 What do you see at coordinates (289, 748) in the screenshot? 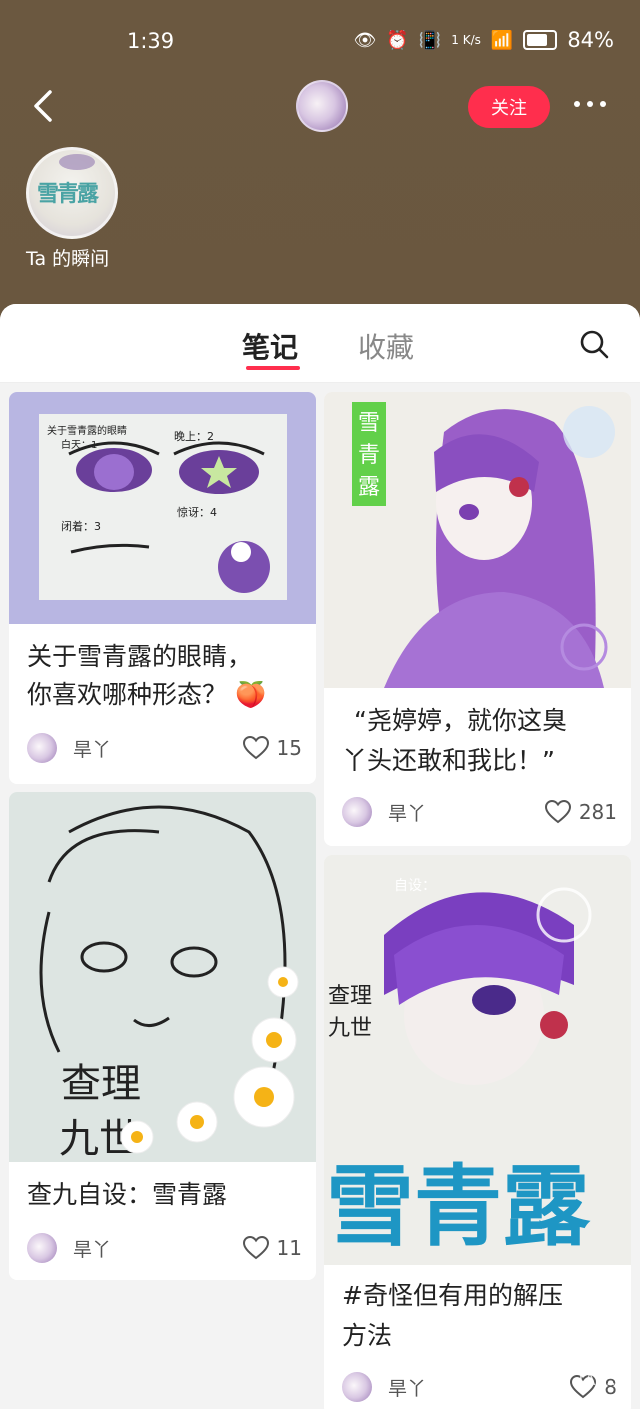
I see `like-count: 15` at bounding box center [289, 748].